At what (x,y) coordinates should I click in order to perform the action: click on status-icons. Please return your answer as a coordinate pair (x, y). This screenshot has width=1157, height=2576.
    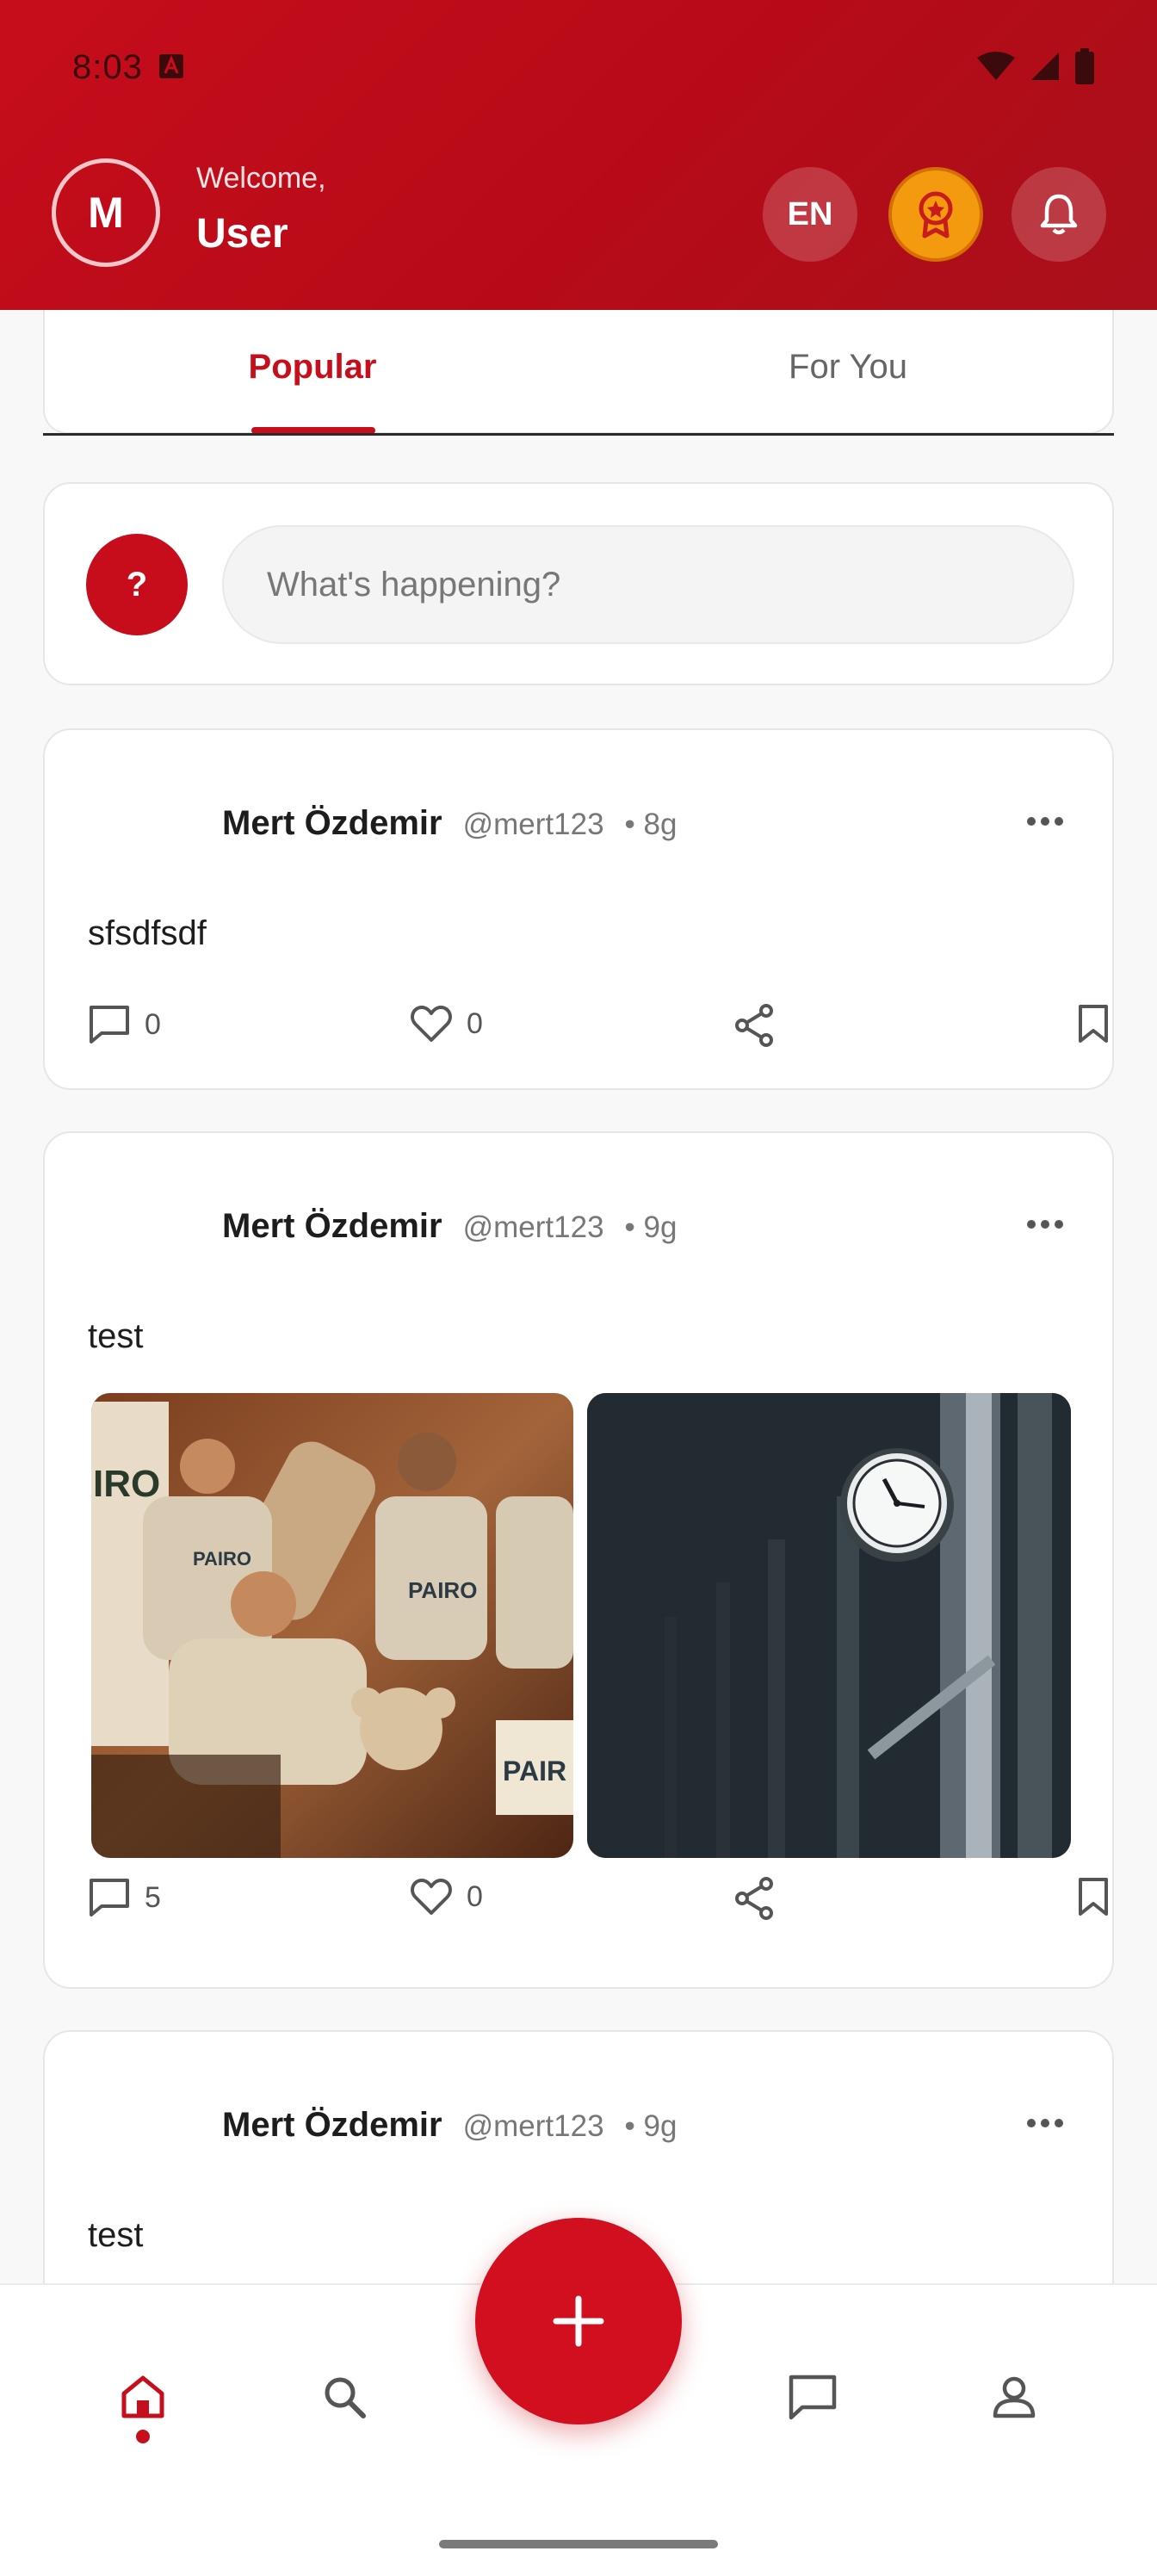
    Looking at the image, I should click on (1035, 66).